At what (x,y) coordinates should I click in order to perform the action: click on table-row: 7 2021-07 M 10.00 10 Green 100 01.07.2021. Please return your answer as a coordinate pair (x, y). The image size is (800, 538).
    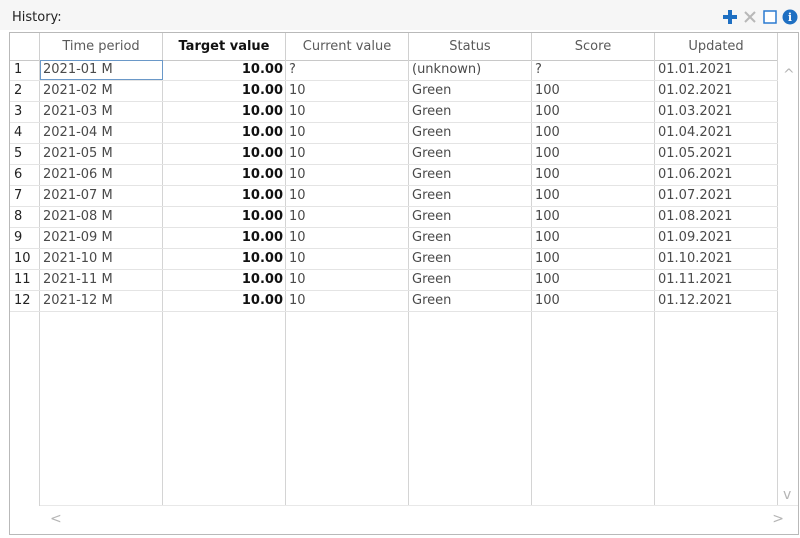
    Looking at the image, I should click on (394, 196).